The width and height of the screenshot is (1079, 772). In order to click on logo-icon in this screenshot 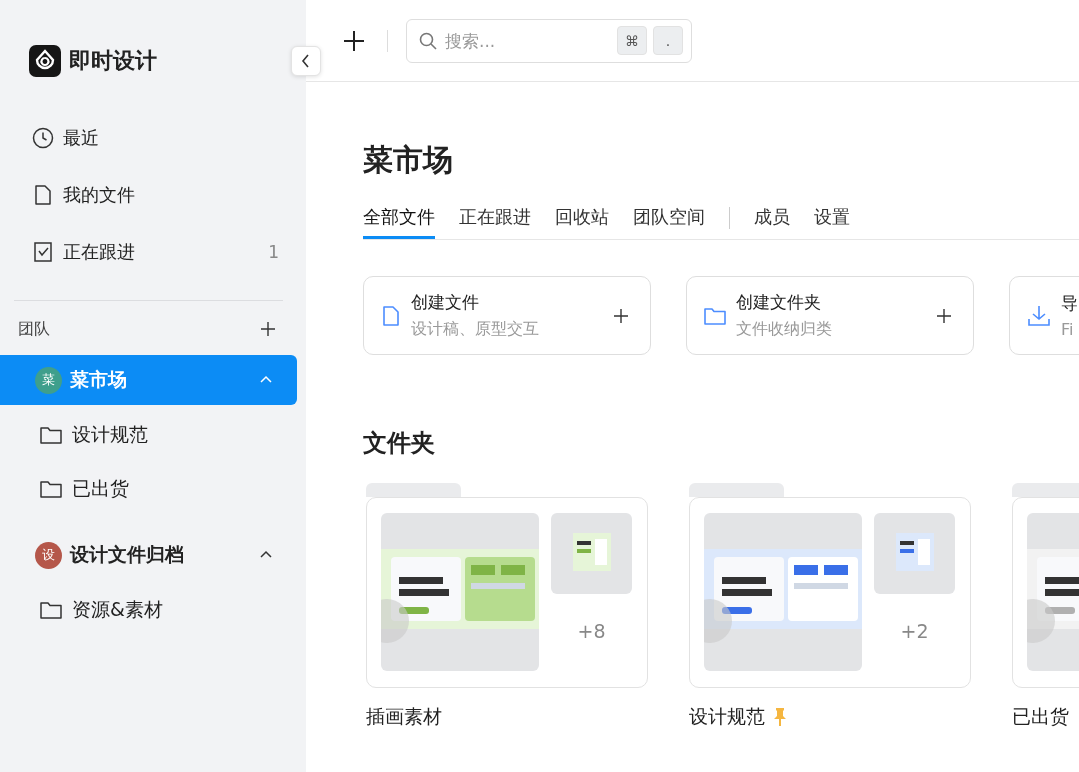, I will do `click(45, 61)`.